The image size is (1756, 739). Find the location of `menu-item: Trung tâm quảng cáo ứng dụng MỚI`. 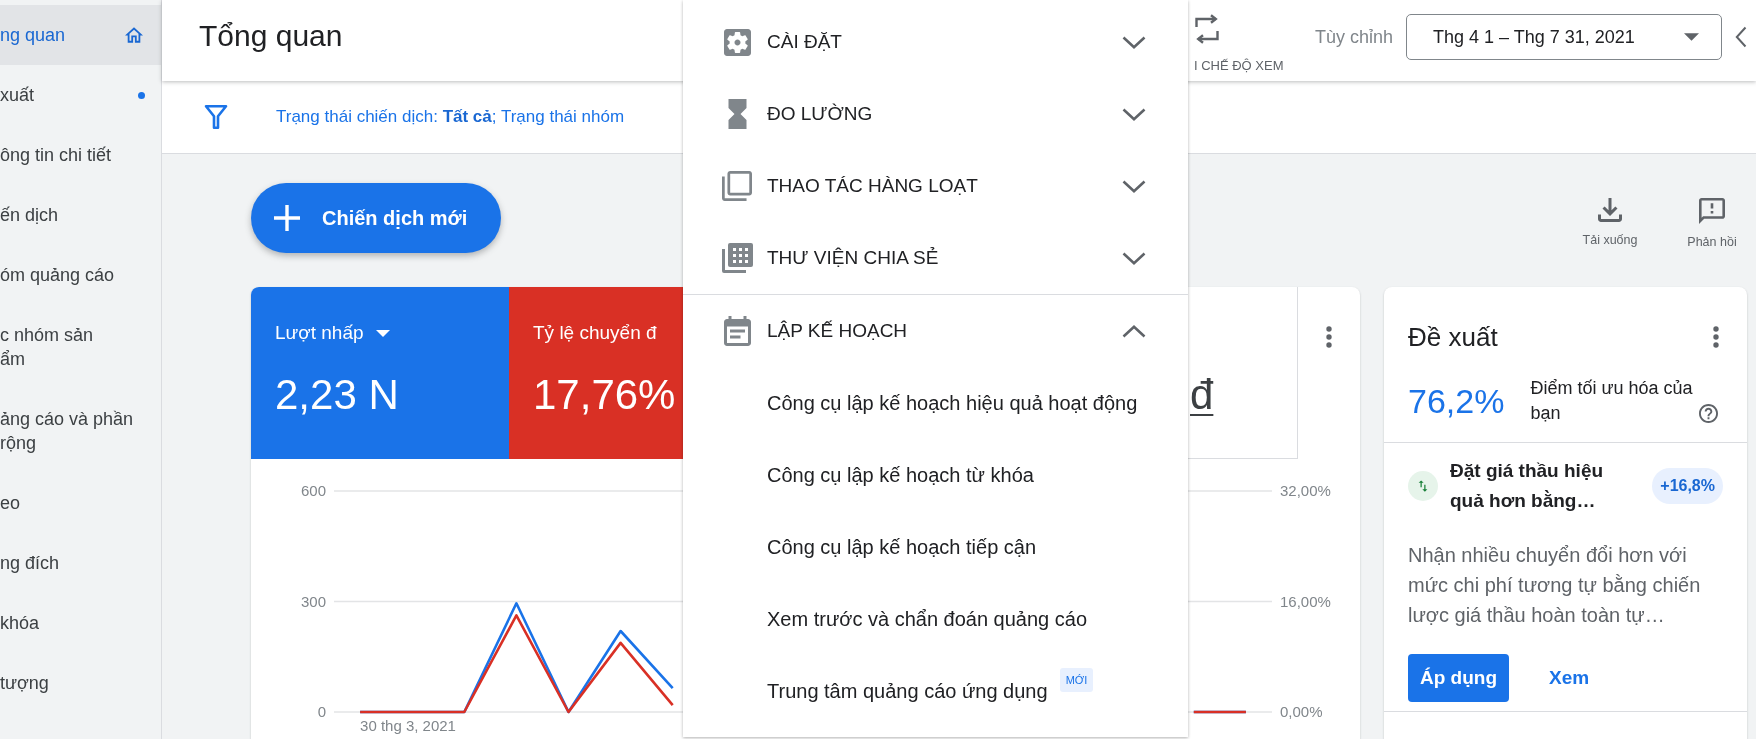

menu-item: Trung tâm quảng cáo ứng dụng MỚI is located at coordinates (935, 691).